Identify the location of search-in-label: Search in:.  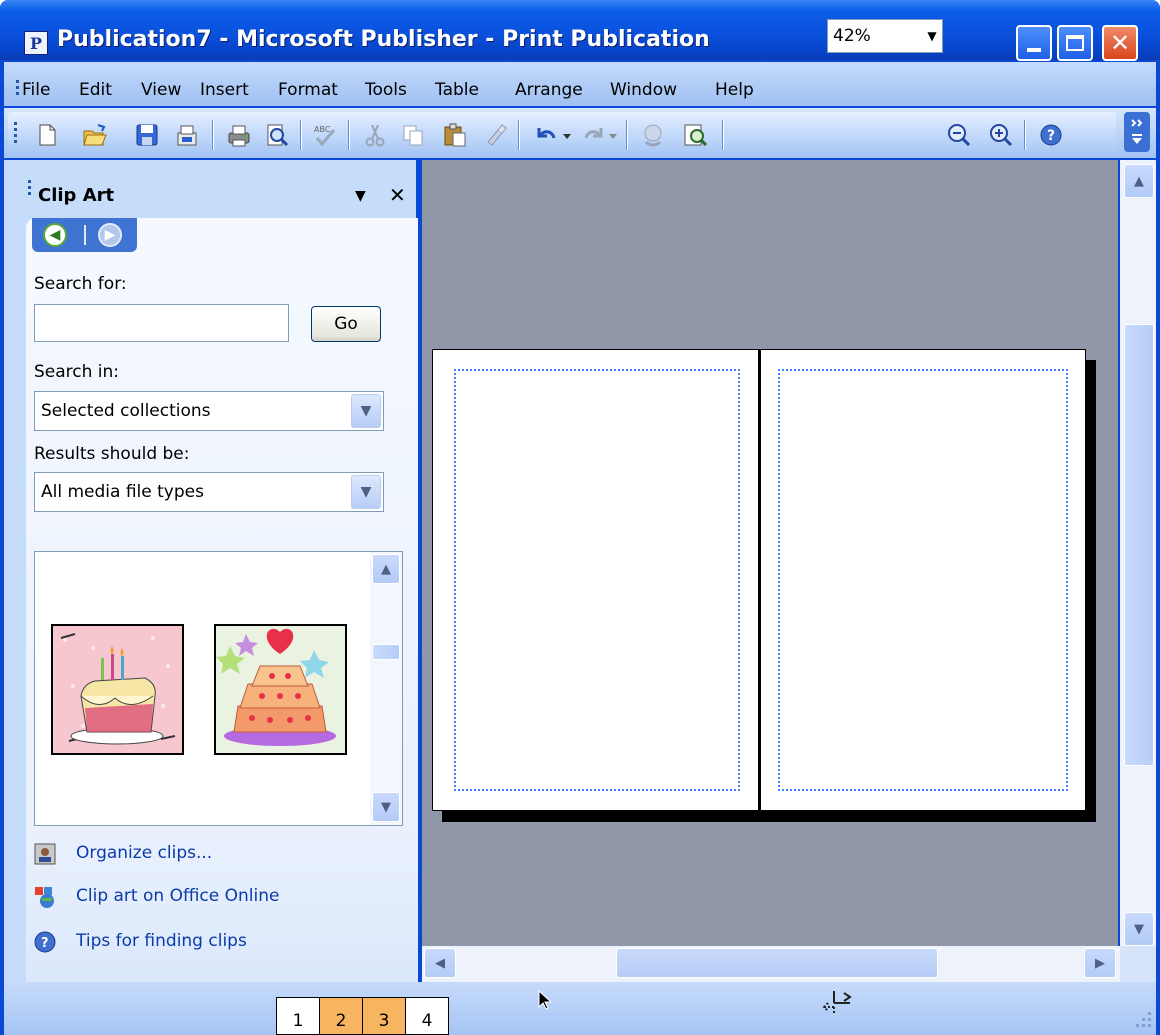
(77, 372).